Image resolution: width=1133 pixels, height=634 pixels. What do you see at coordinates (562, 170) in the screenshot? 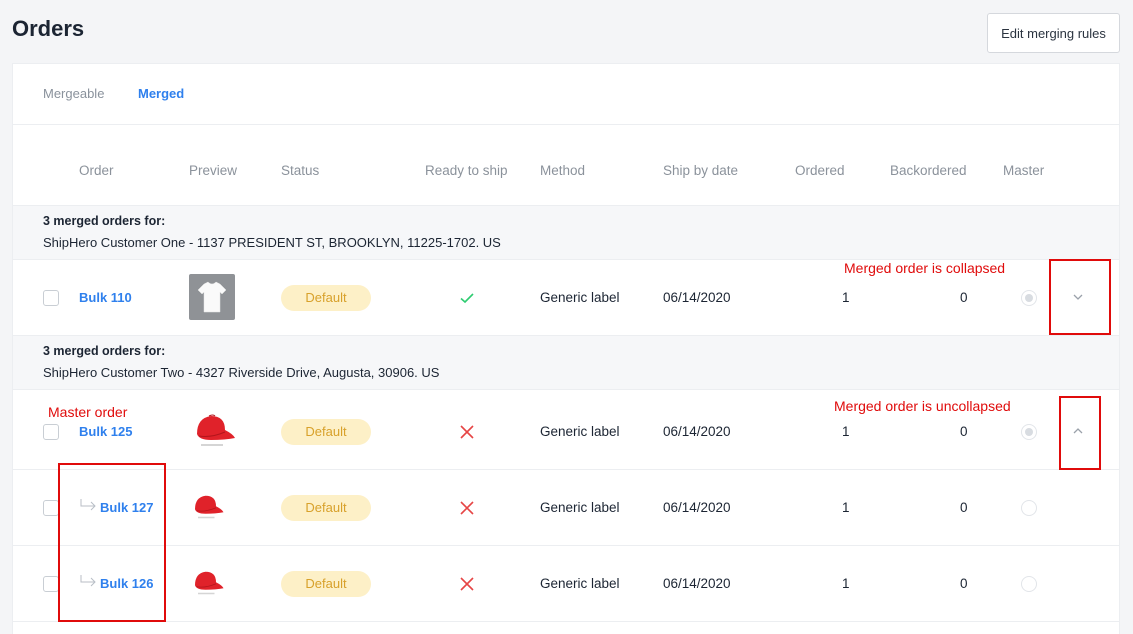
I see `col-method: Method` at bounding box center [562, 170].